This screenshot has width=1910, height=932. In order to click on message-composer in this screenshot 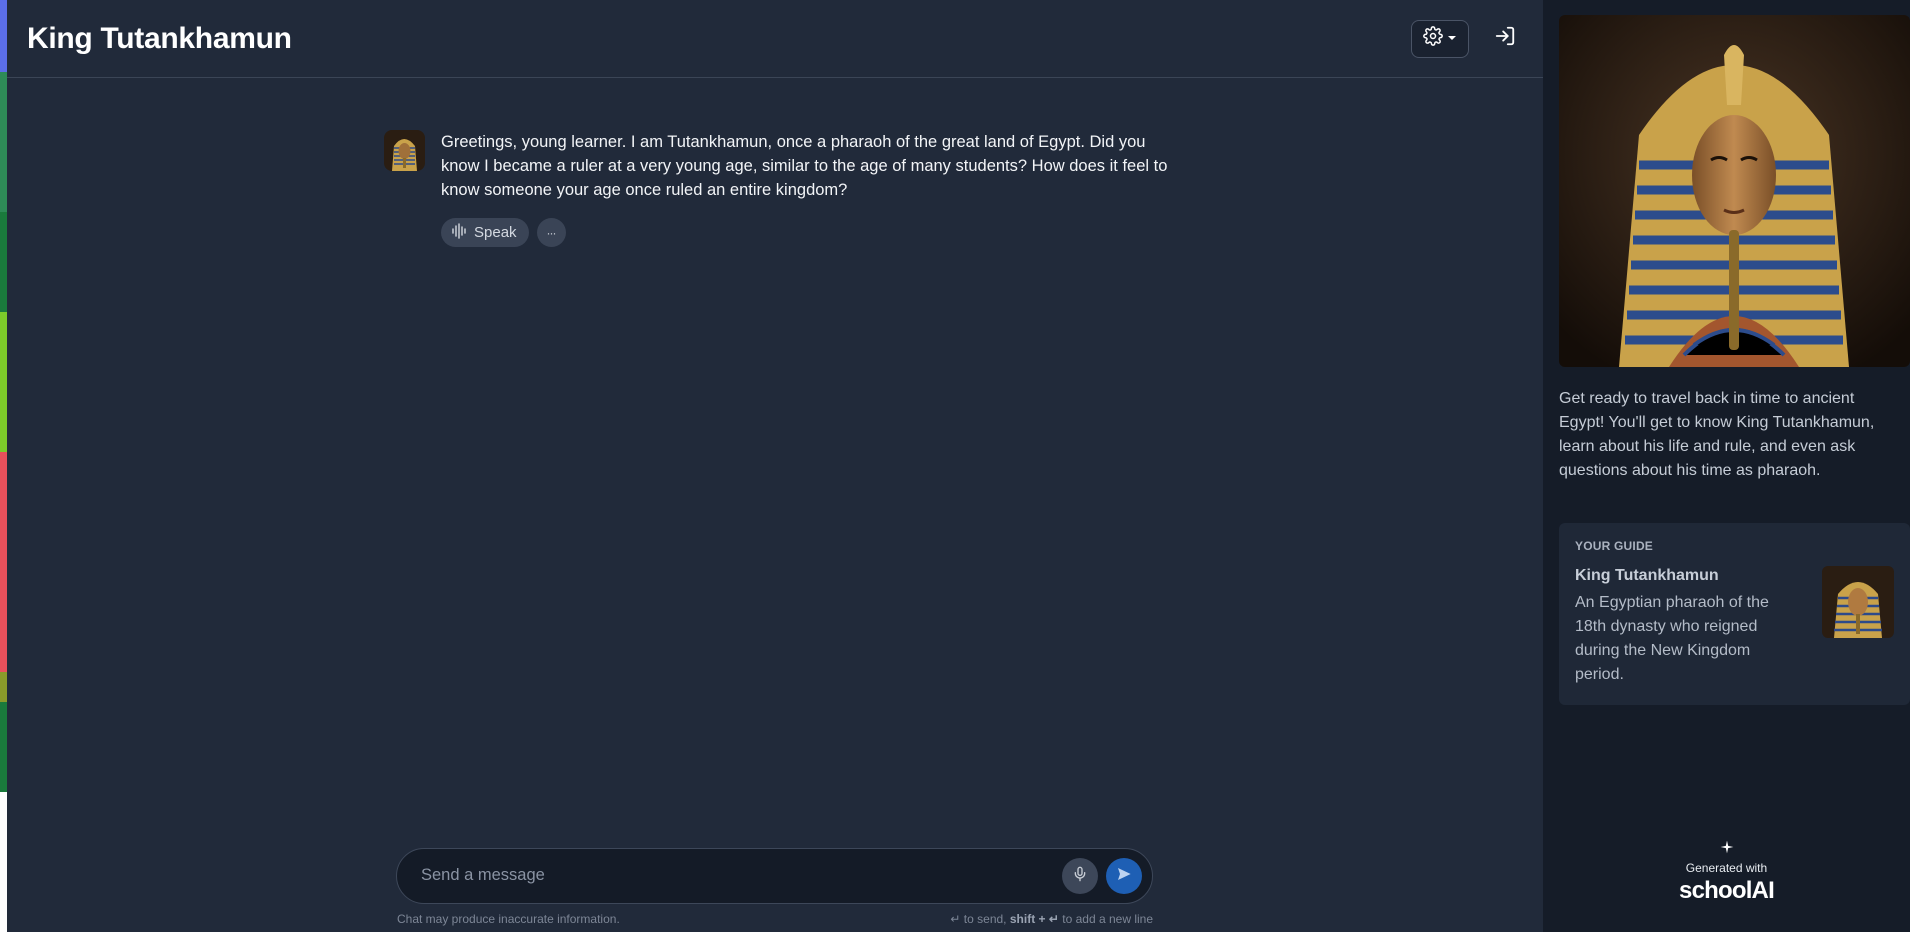, I will do `click(774, 876)`.